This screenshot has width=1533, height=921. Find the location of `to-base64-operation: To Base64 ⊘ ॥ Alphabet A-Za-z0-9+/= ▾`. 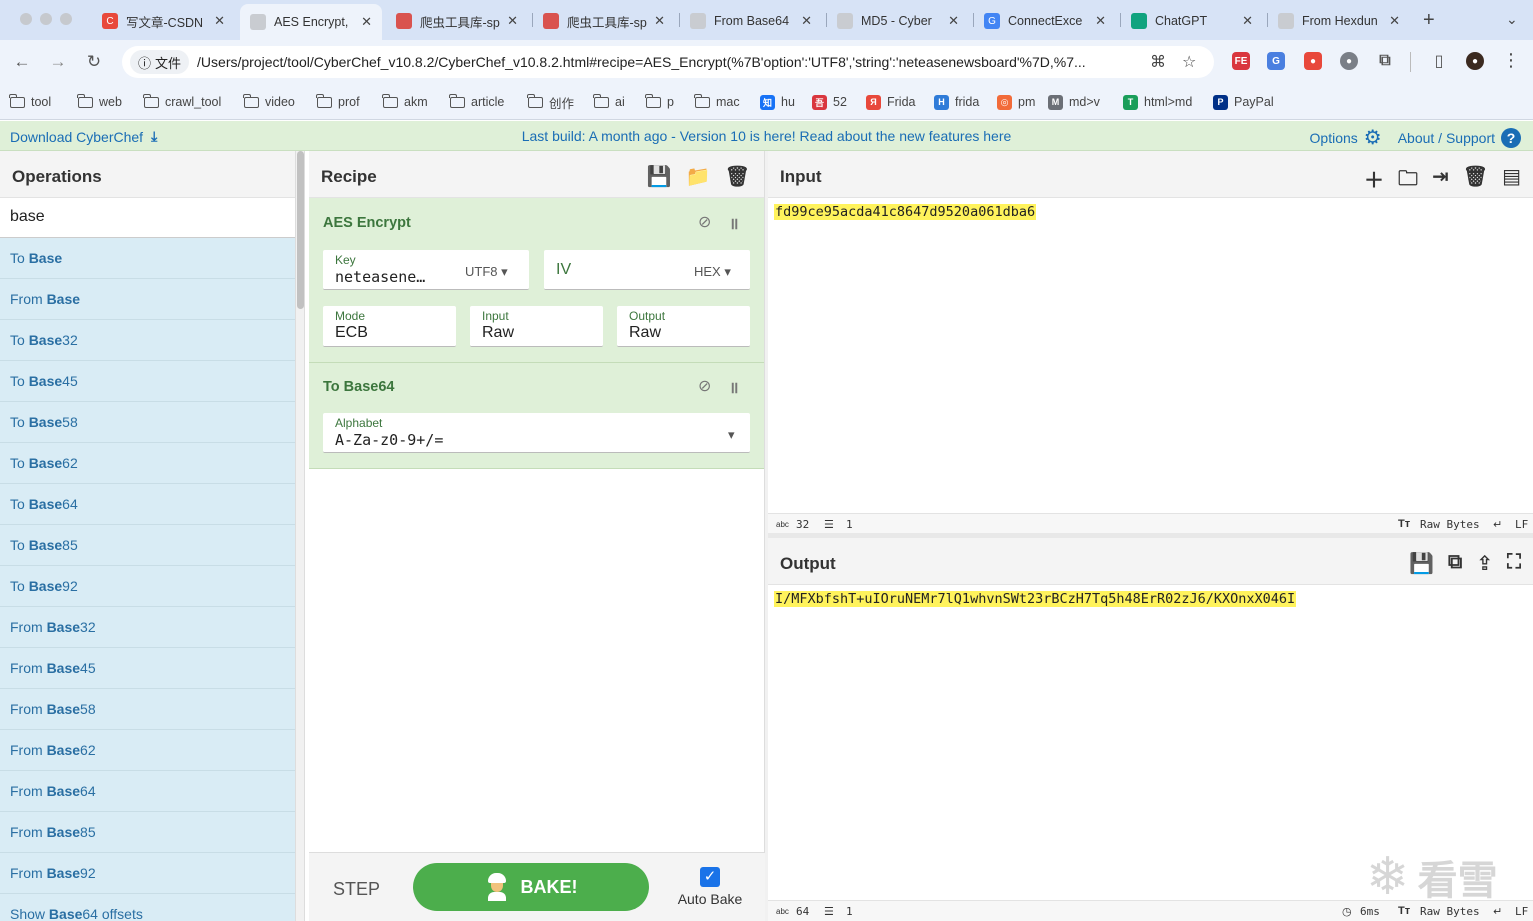

to-base64-operation: To Base64 ⊘ ॥ Alphabet A-Za-z0-9+/= ▾ is located at coordinates (536, 416).